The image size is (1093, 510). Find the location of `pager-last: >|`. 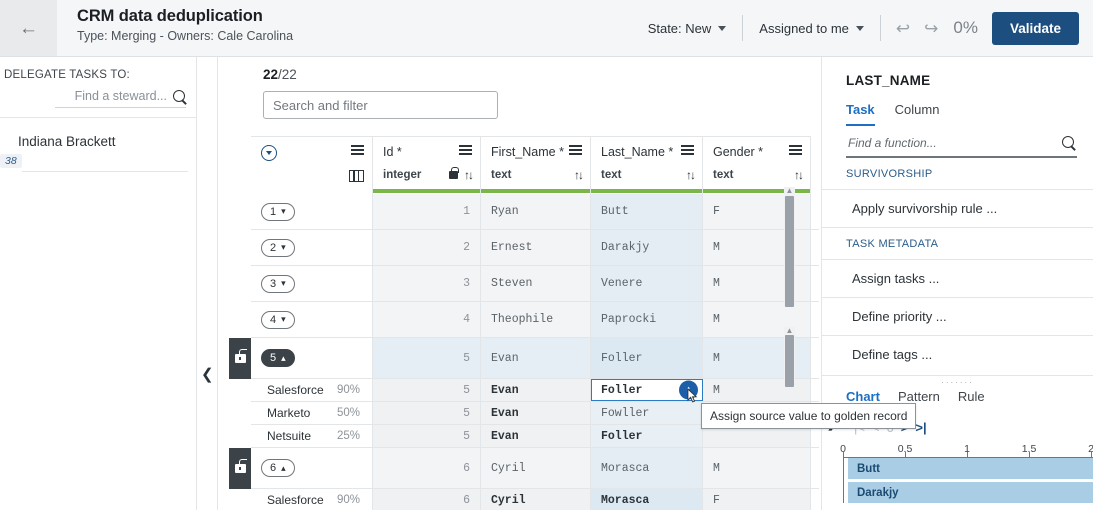

pager-last: >| is located at coordinates (920, 427).